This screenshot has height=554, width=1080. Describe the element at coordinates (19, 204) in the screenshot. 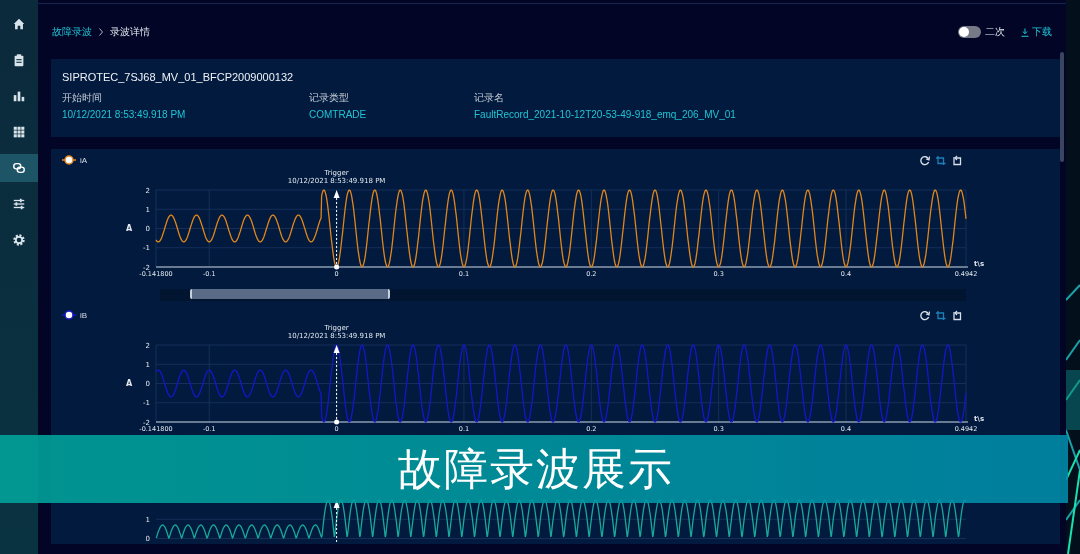

I see `sliders-icon` at that location.